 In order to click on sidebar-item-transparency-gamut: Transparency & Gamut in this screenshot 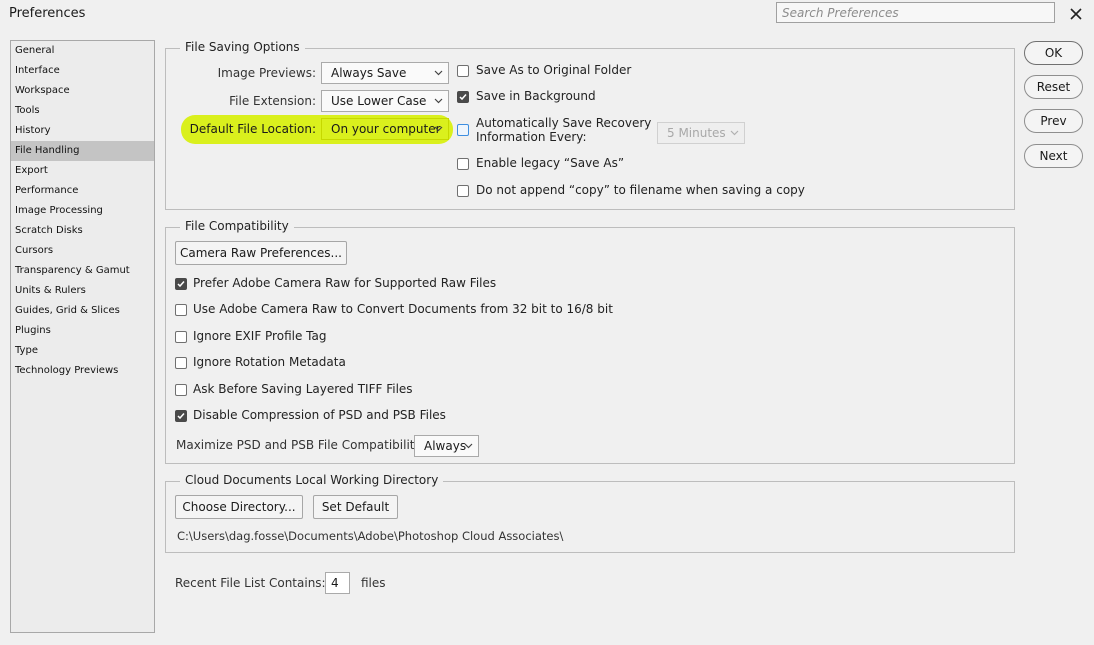, I will do `click(82, 271)`.